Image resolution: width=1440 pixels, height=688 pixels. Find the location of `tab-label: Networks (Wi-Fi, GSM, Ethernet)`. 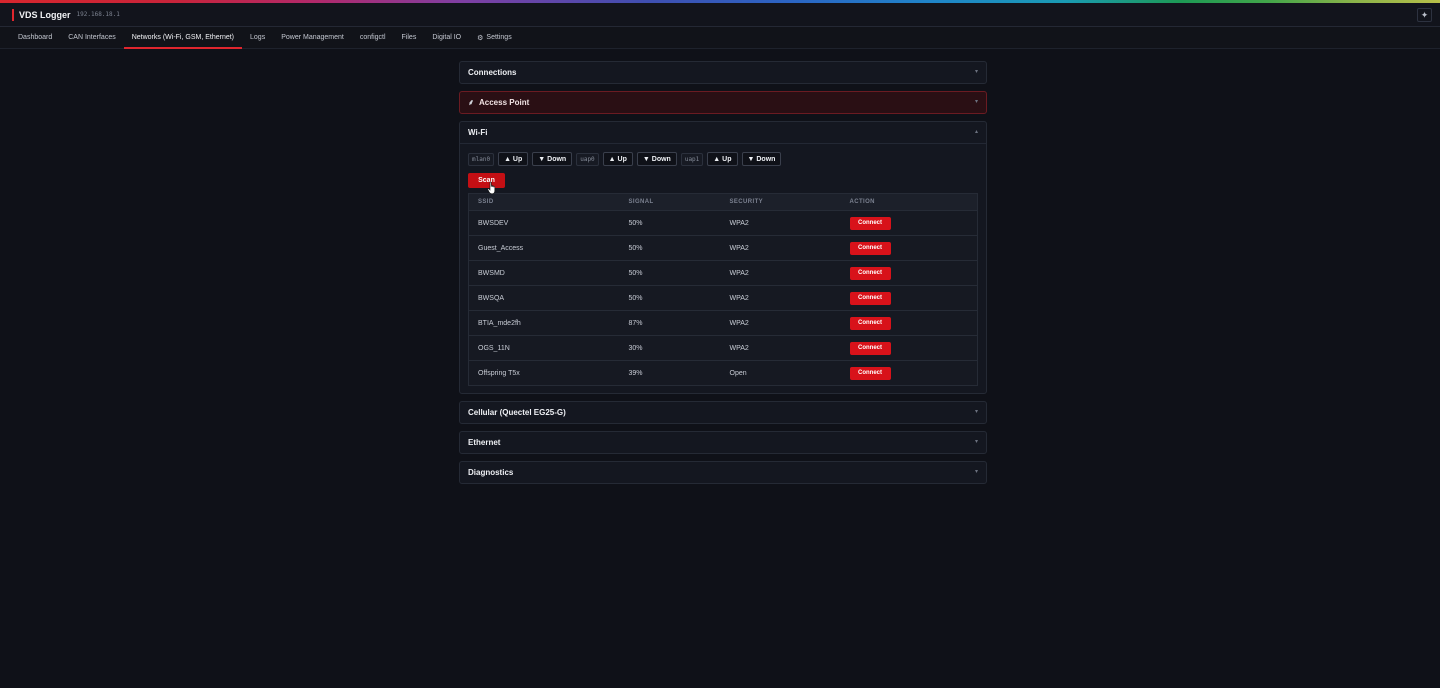

tab-label: Networks (Wi-Fi, GSM, Ethernet) is located at coordinates (183, 37).